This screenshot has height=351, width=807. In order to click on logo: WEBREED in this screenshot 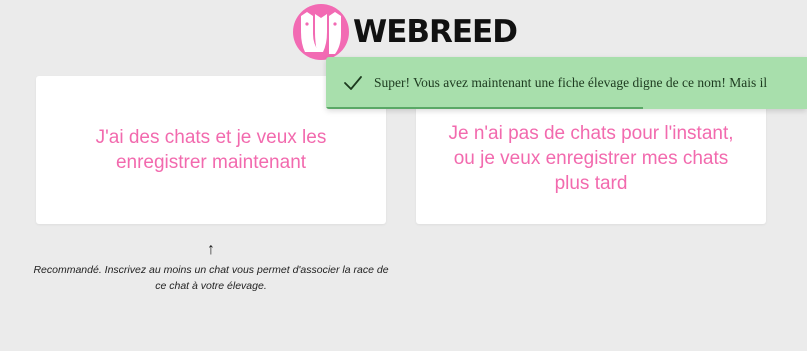, I will do `click(405, 32)`.